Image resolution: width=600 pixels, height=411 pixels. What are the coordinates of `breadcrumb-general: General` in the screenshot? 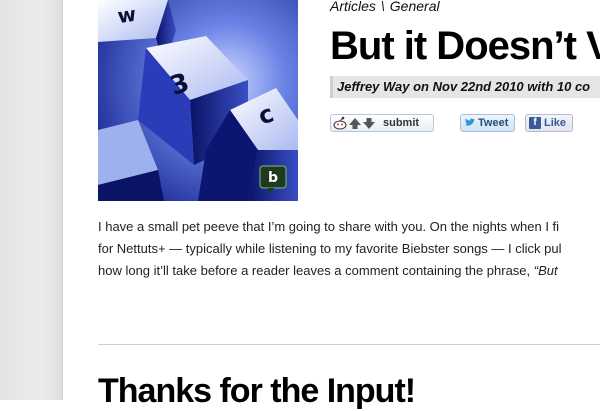 It's located at (415, 7).